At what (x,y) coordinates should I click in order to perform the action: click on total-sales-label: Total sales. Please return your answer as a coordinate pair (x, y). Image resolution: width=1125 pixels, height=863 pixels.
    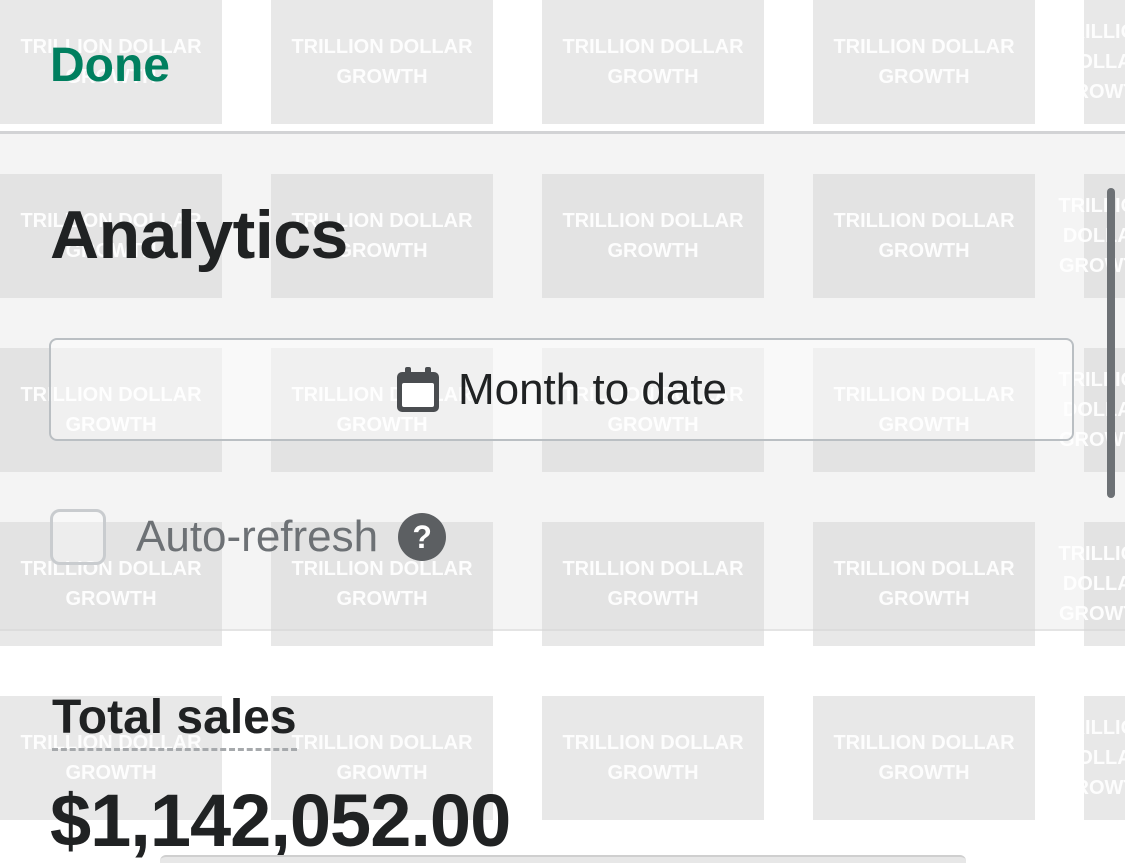
    Looking at the image, I should click on (174, 720).